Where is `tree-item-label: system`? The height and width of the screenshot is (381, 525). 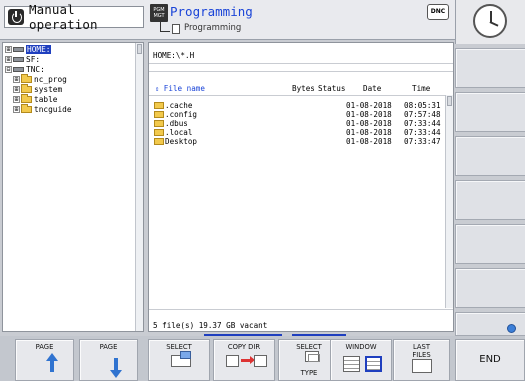 tree-item-label: system is located at coordinates (48, 89).